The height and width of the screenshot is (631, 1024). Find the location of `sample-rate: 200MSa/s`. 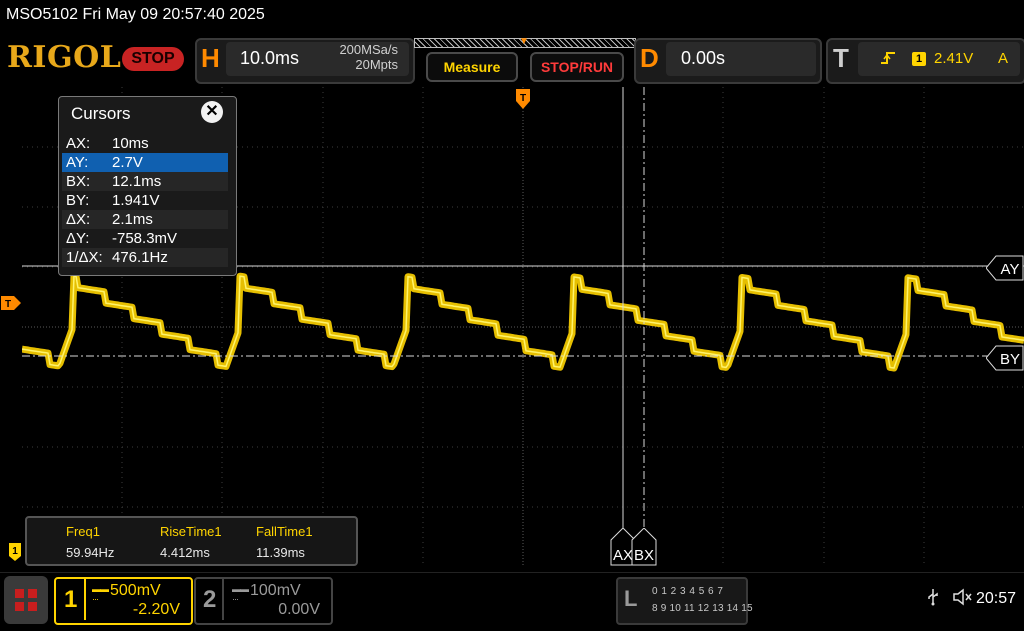

sample-rate: 200MSa/s is located at coordinates (368, 49).